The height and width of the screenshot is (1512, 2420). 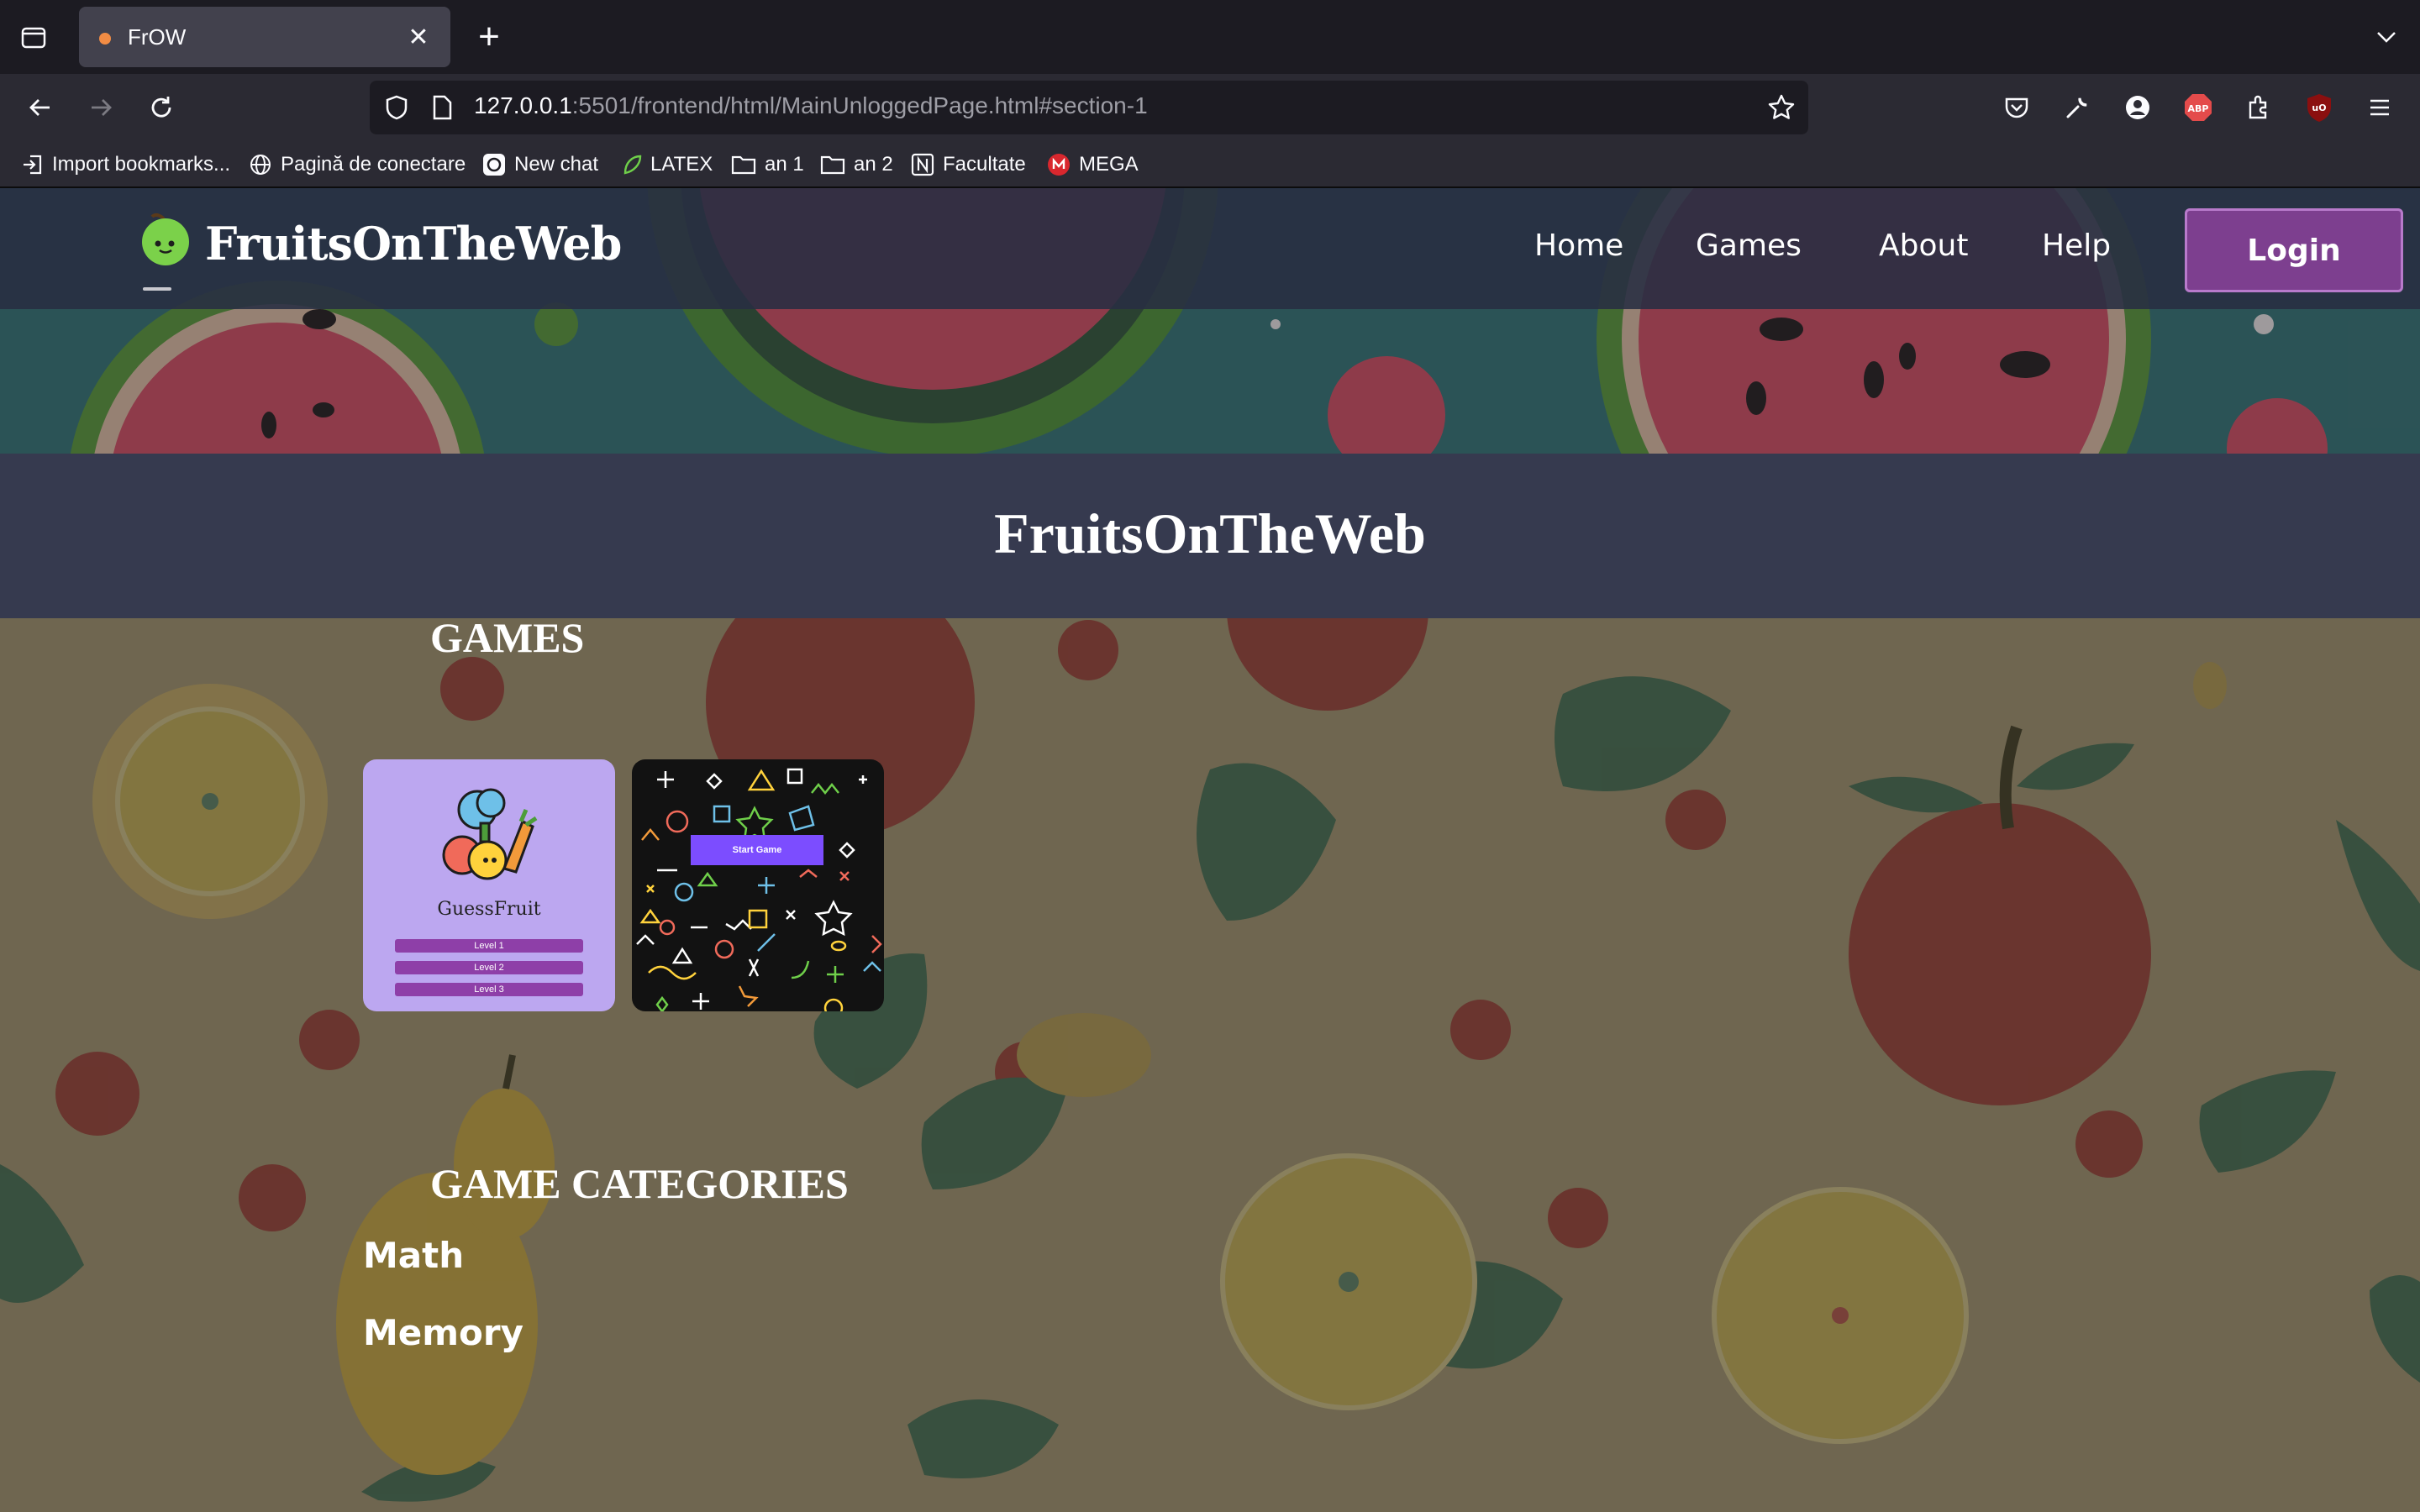 I want to click on new-tab-icon: +, so click(x=489, y=36).